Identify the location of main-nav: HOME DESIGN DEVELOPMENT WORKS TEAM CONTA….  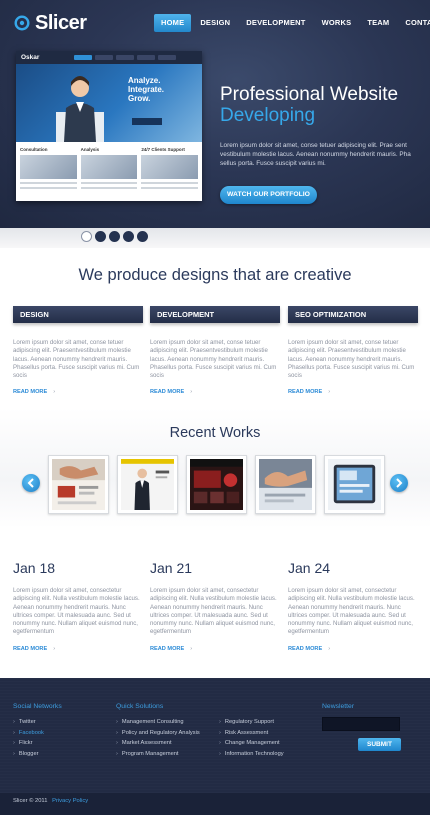
(292, 23).